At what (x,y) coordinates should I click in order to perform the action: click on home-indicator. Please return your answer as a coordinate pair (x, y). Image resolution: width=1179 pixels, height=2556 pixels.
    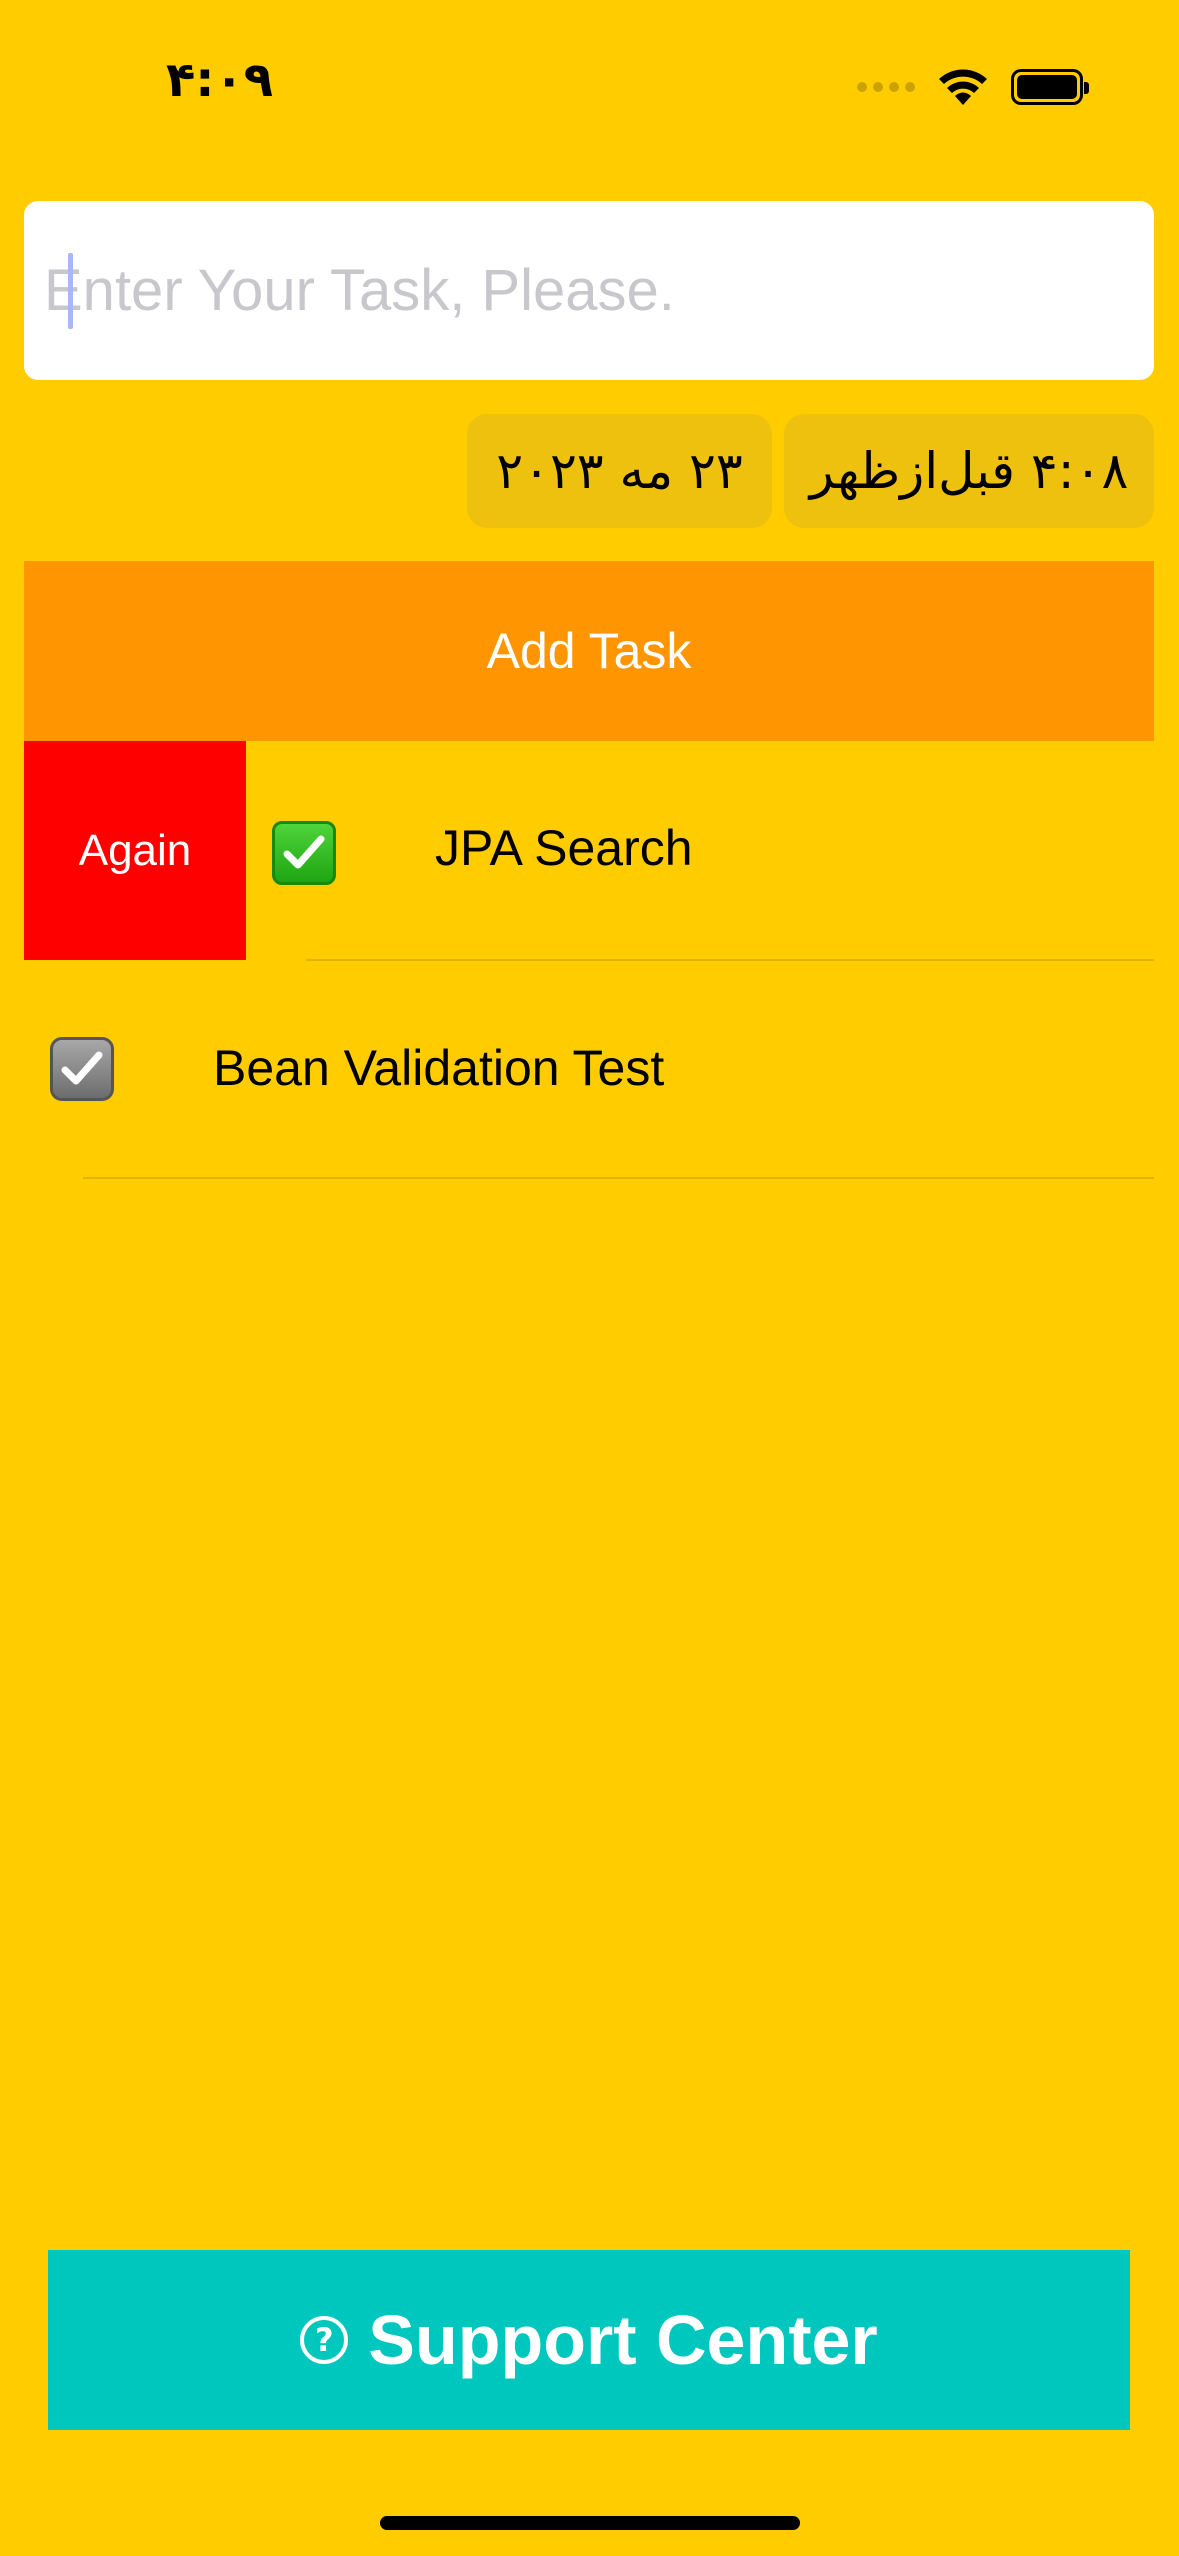
    Looking at the image, I should click on (590, 2523).